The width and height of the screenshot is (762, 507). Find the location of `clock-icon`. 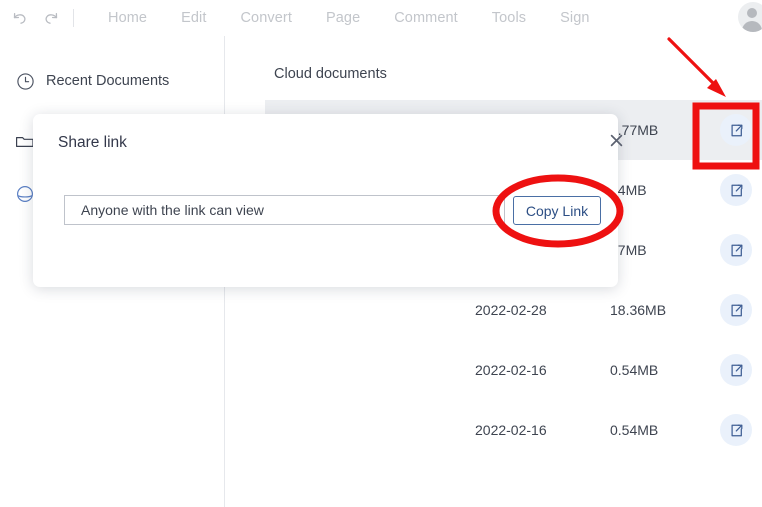

clock-icon is located at coordinates (25, 81).